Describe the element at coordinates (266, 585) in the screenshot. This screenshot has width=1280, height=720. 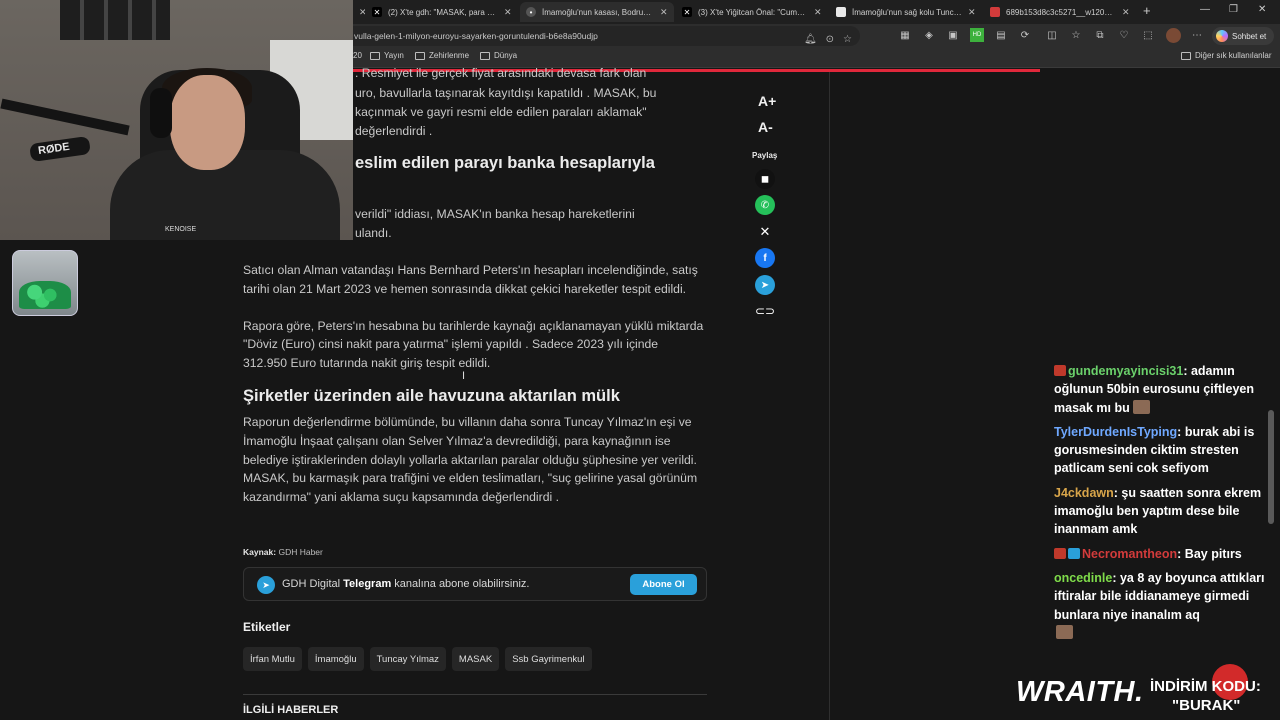
I see `telegram-icon: ➤` at that location.